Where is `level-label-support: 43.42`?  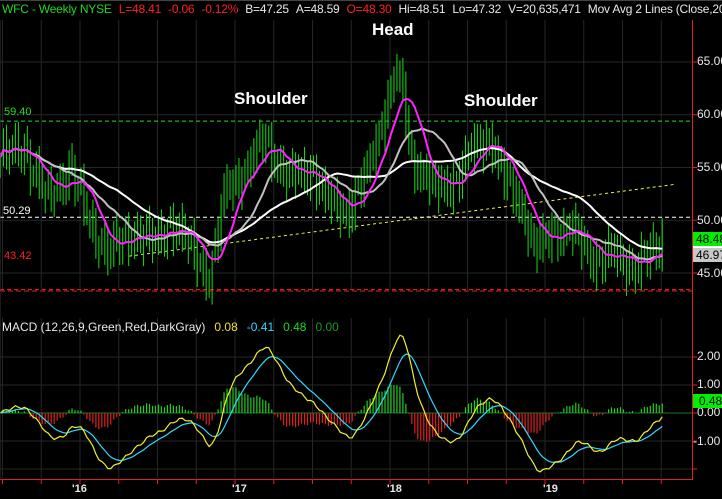 level-label-support: 43.42 is located at coordinates (18, 256).